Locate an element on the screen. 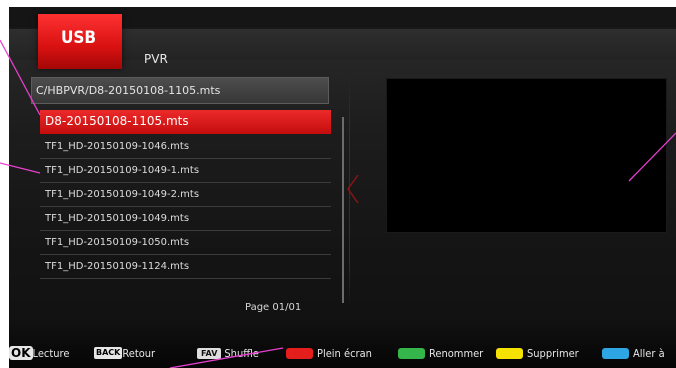 Image resolution: width=676 pixels, height=368 pixels. file-row: TF1_HD-20150109-1124.mts is located at coordinates (185, 267).